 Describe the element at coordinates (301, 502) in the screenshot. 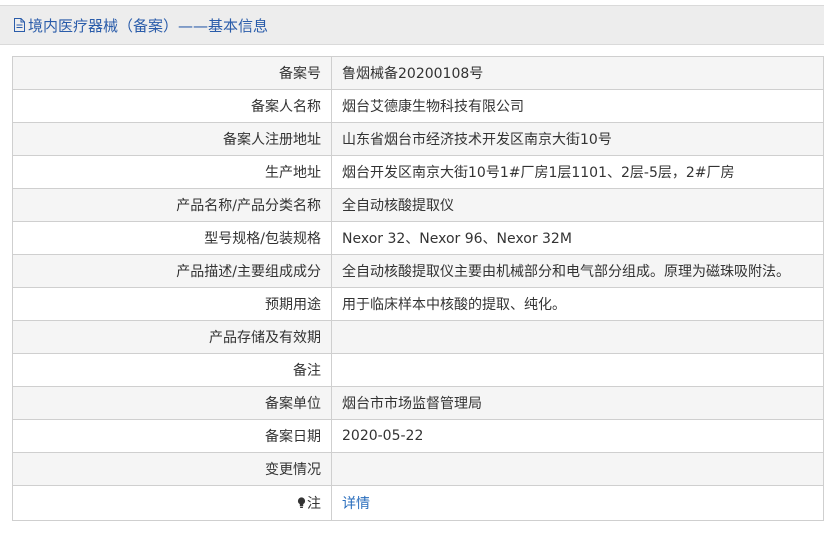

I see `lightbulb-icon` at that location.